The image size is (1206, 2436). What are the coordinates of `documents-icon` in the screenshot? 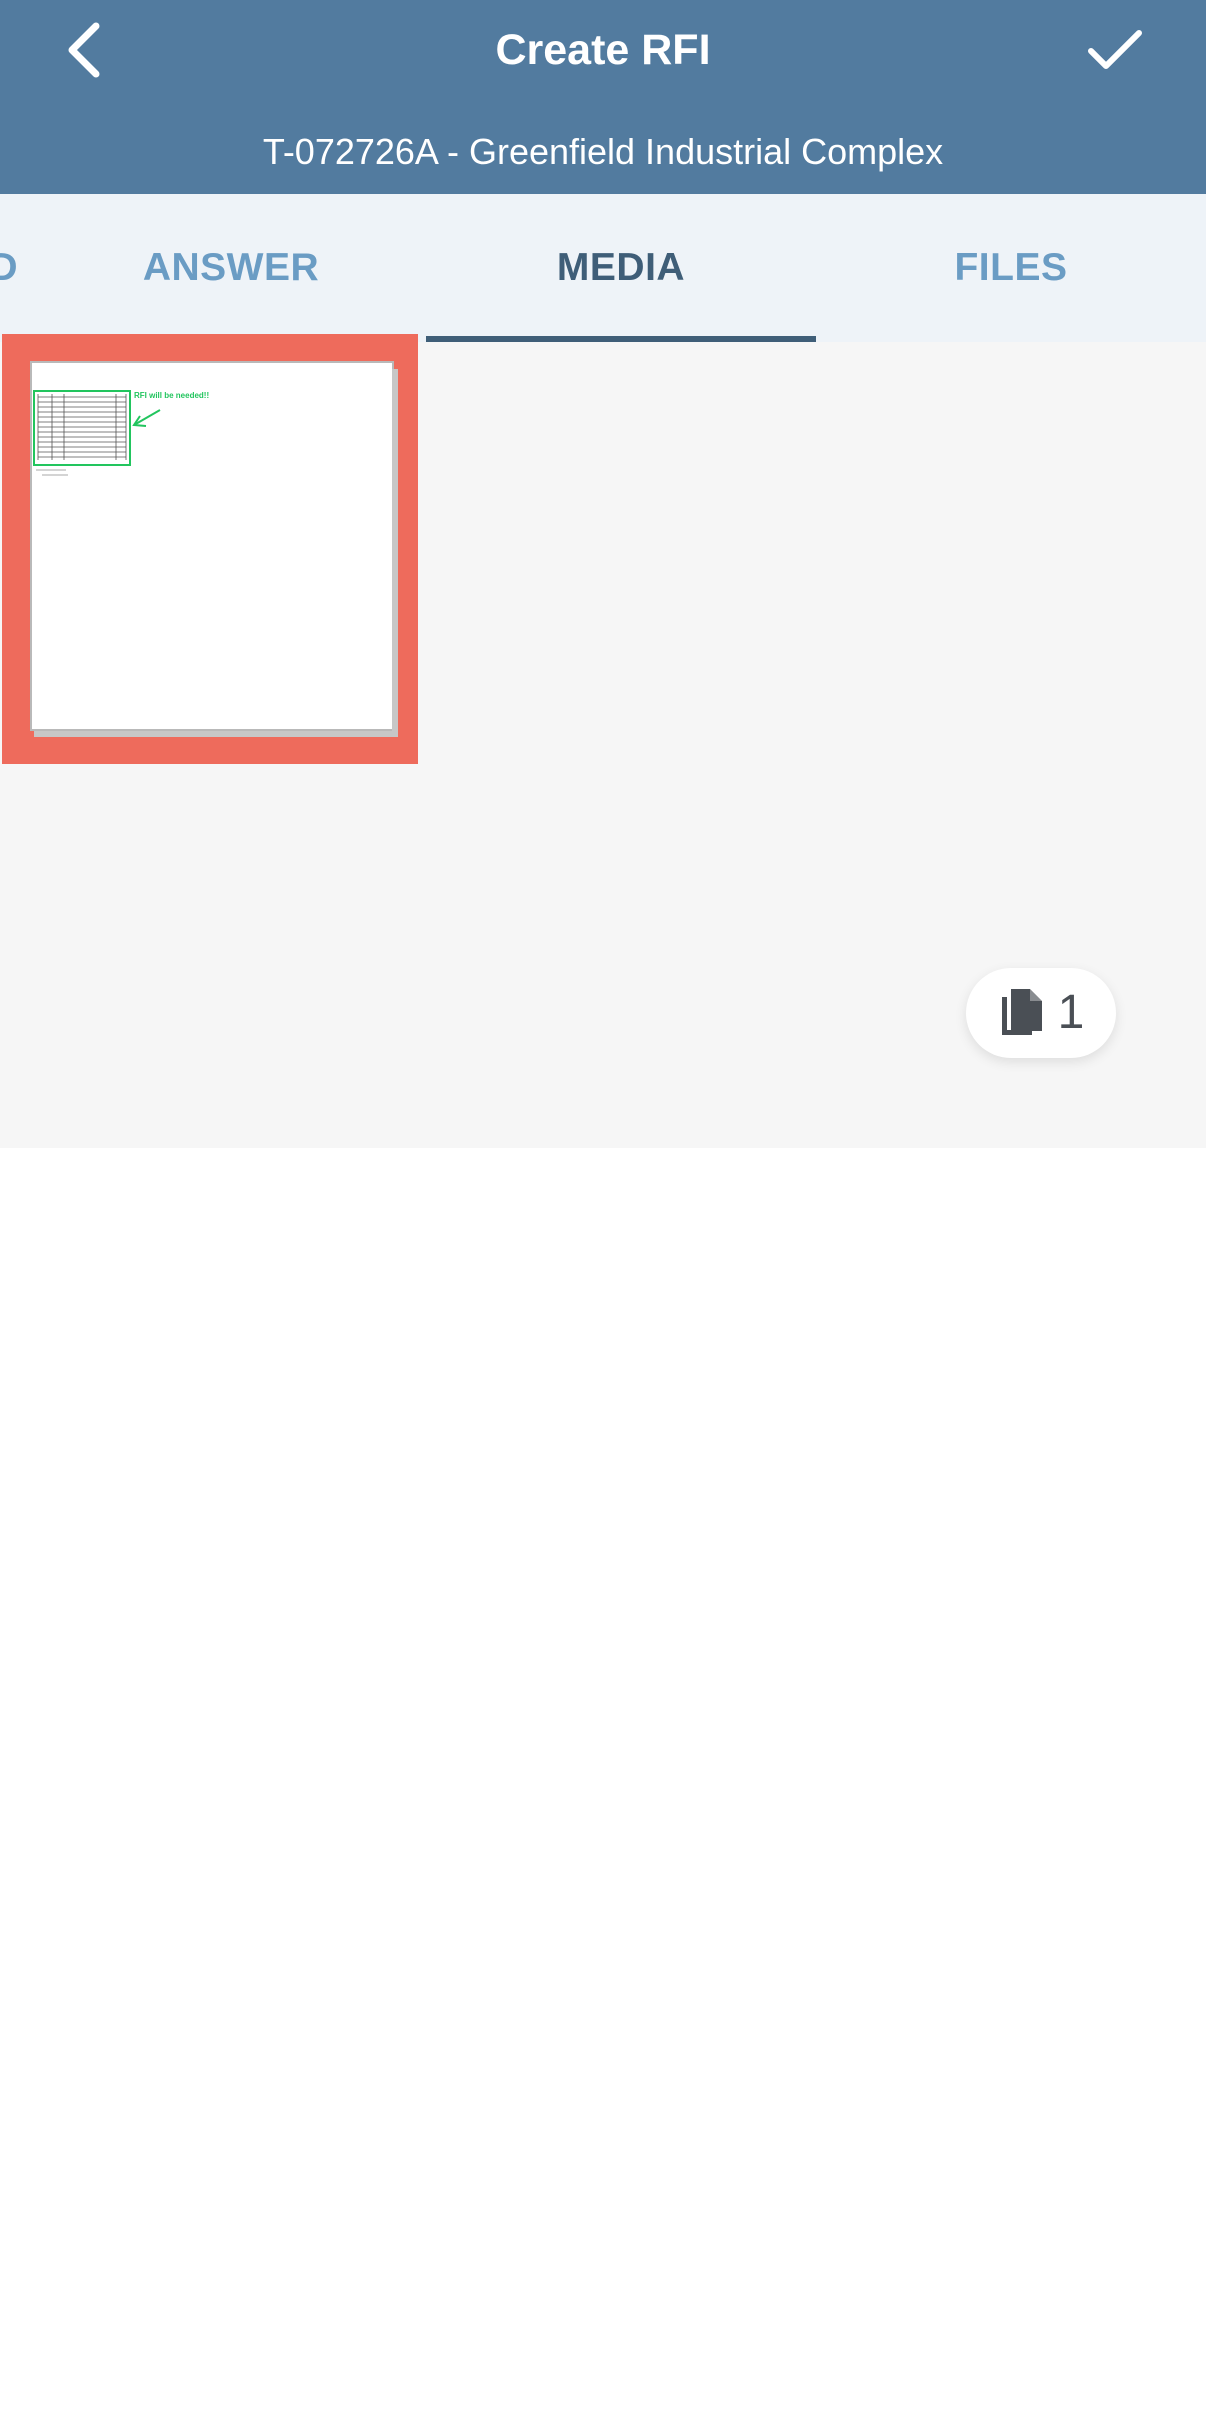 It's located at (1021, 1012).